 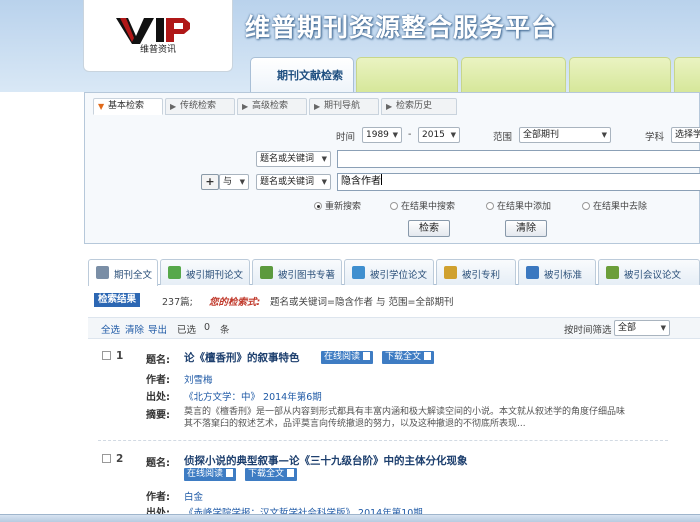 What do you see at coordinates (685, 135) in the screenshot?
I see `subject-select: 选择学` at bounding box center [685, 135].